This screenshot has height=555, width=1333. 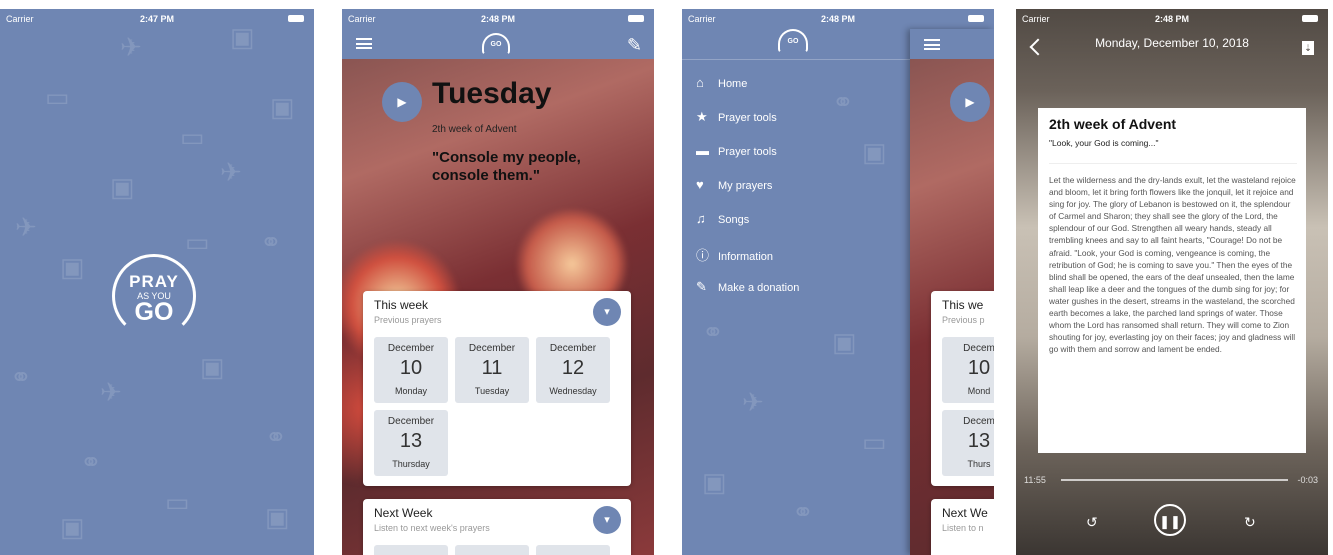 What do you see at coordinates (506, 166) in the screenshot?
I see `daily-quote: "Console my people, console them."` at bounding box center [506, 166].